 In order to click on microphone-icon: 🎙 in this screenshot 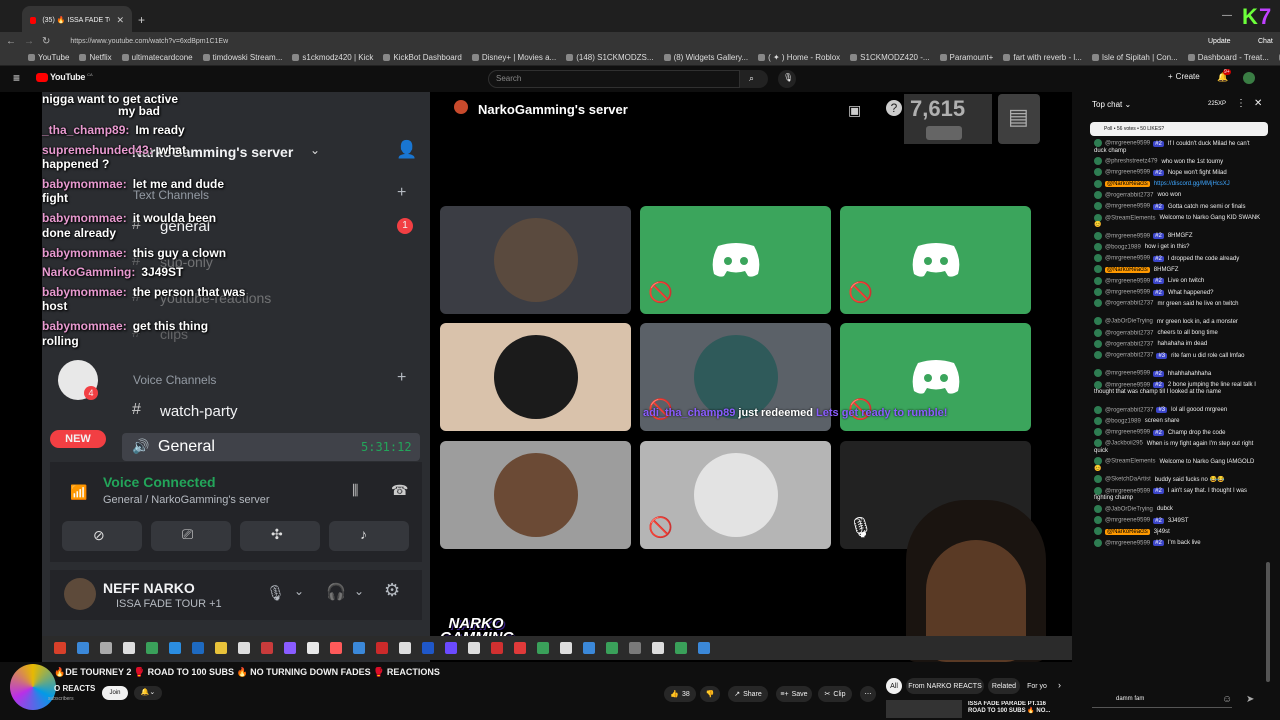, I will do `click(275, 593)`.